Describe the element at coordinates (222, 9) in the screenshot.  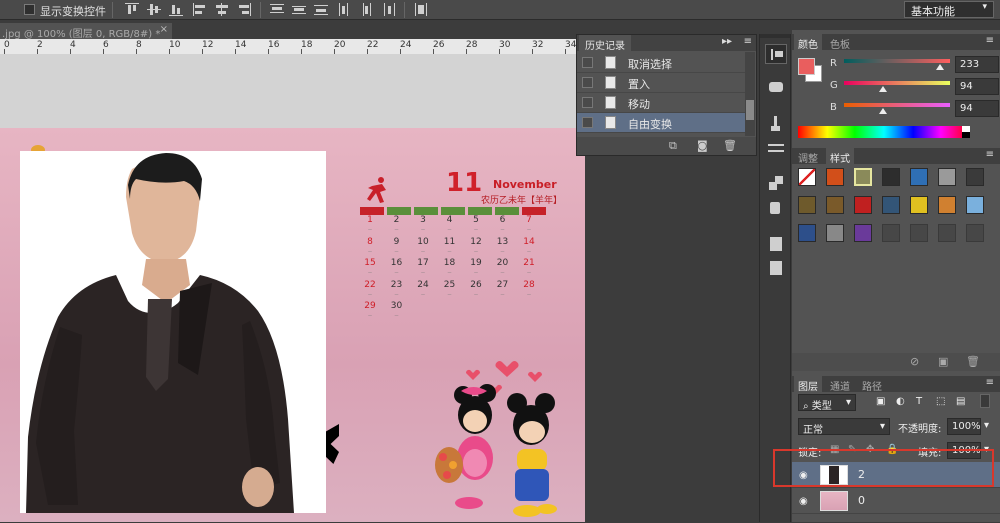
I see `align-horizontal-center-icon` at that location.